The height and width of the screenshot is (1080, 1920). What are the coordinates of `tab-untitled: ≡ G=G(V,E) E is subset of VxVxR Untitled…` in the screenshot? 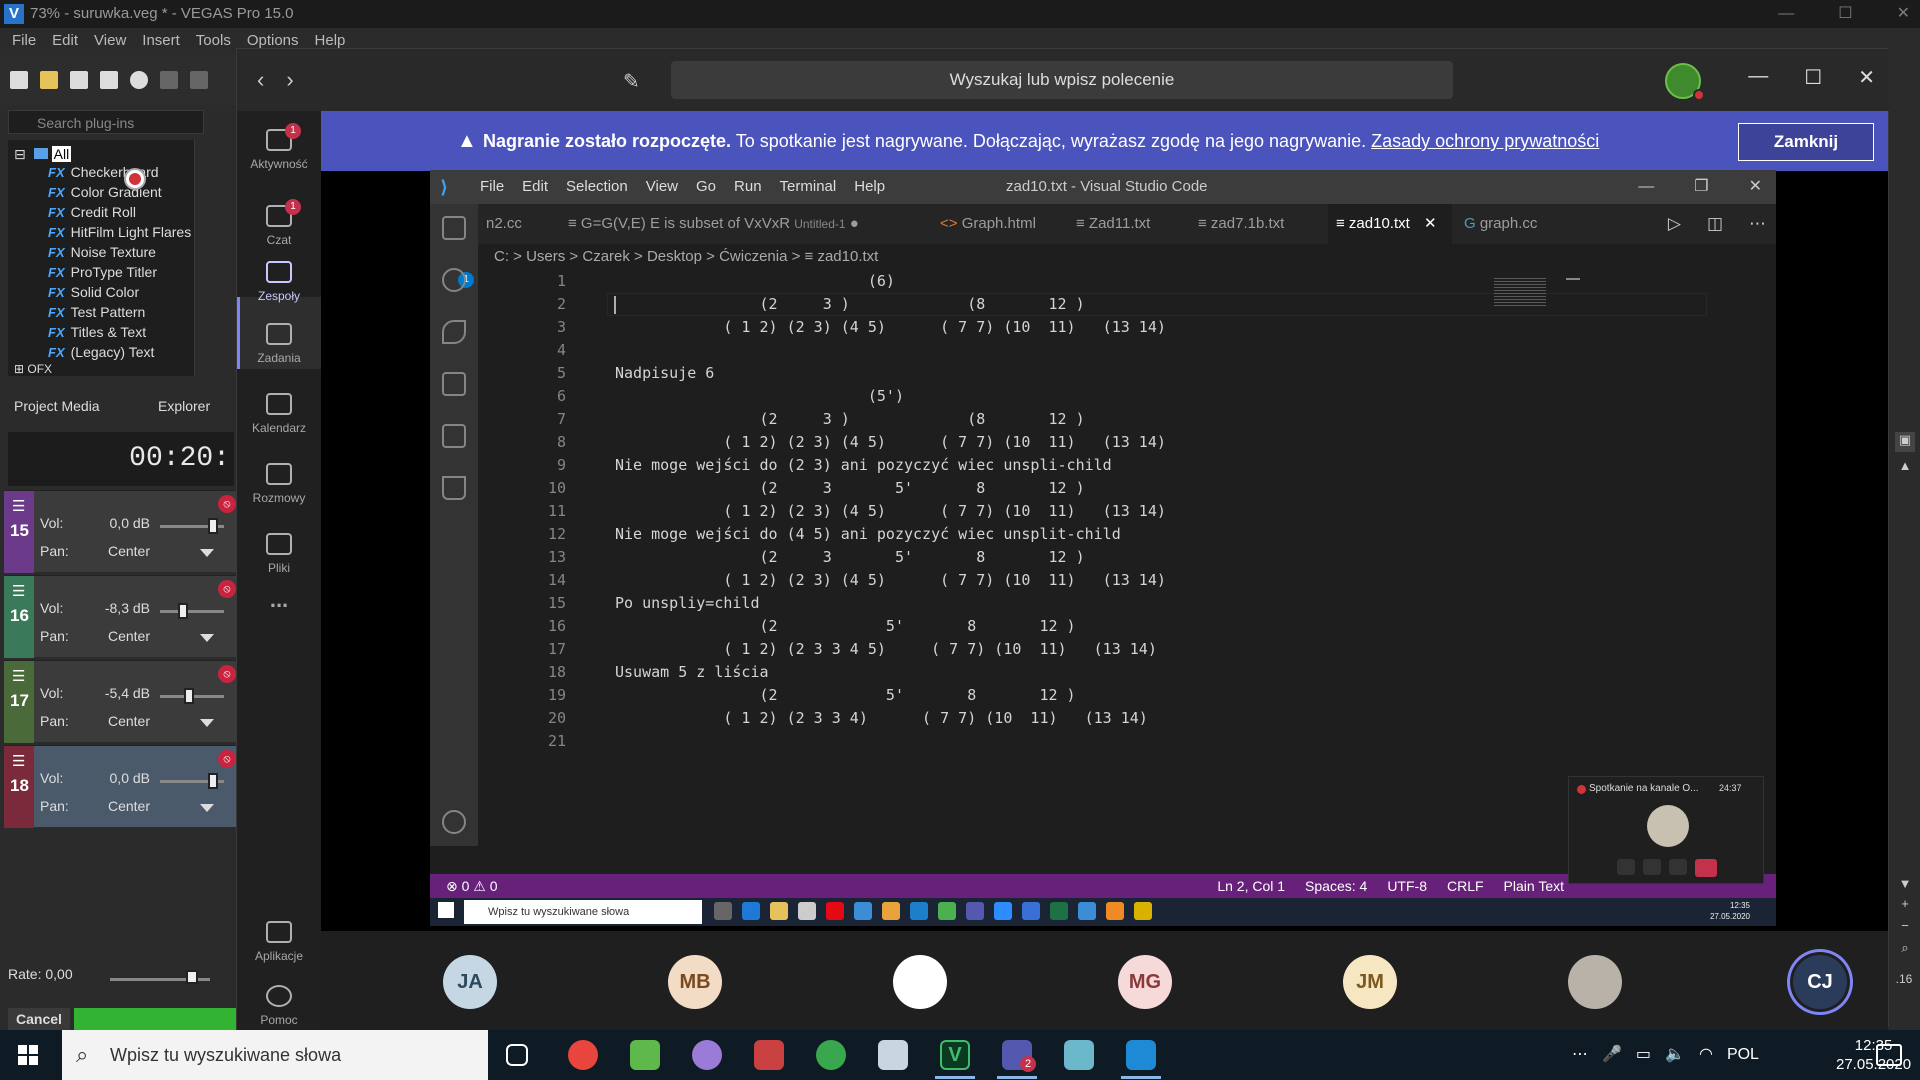 It's located at (713, 224).